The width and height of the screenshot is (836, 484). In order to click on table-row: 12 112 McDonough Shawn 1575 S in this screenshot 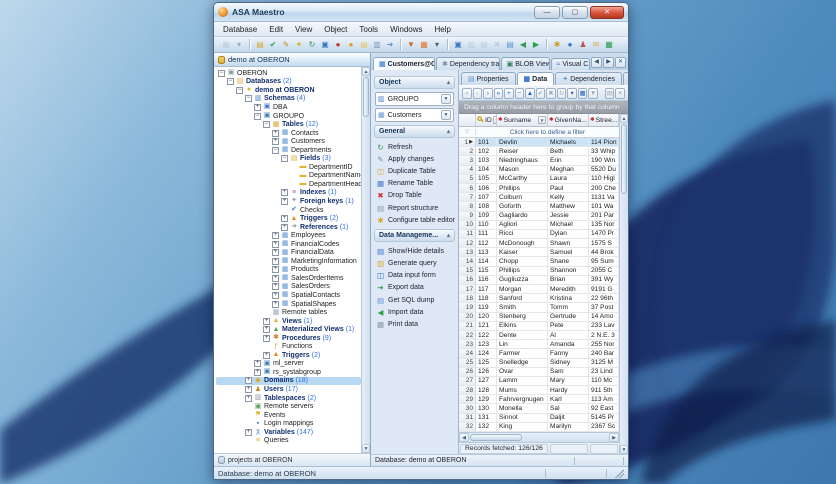, I will do `click(539, 244)`.